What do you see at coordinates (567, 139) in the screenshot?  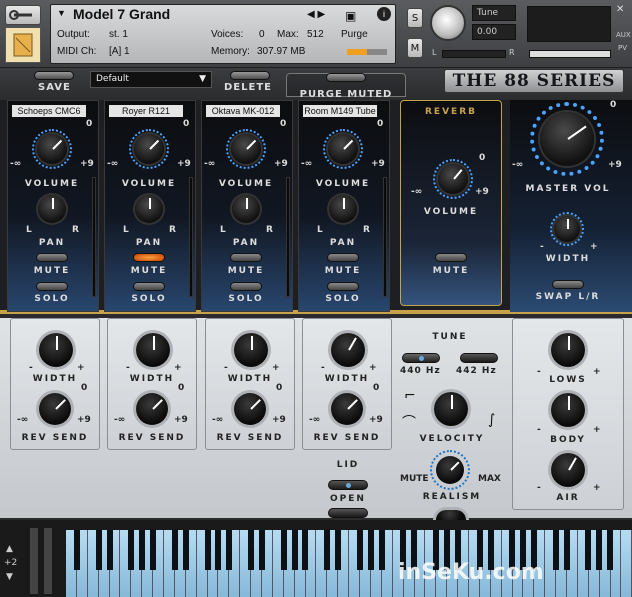 I see `master-volume-knob` at bounding box center [567, 139].